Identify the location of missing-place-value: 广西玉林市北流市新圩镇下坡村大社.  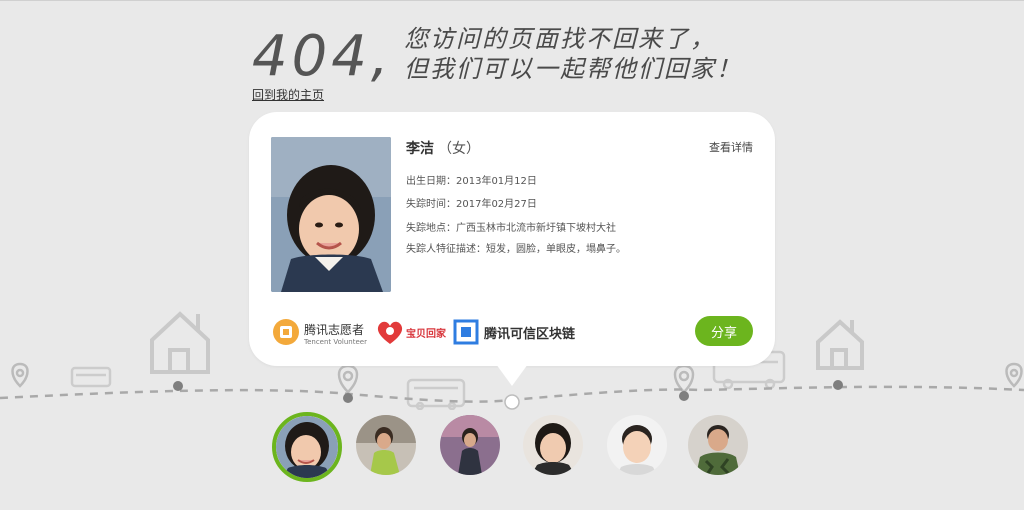
(536, 228).